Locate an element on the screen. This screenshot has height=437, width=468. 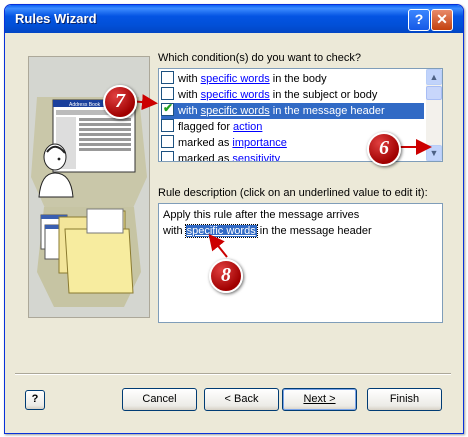
scroll-thumb is located at coordinates (434, 93).